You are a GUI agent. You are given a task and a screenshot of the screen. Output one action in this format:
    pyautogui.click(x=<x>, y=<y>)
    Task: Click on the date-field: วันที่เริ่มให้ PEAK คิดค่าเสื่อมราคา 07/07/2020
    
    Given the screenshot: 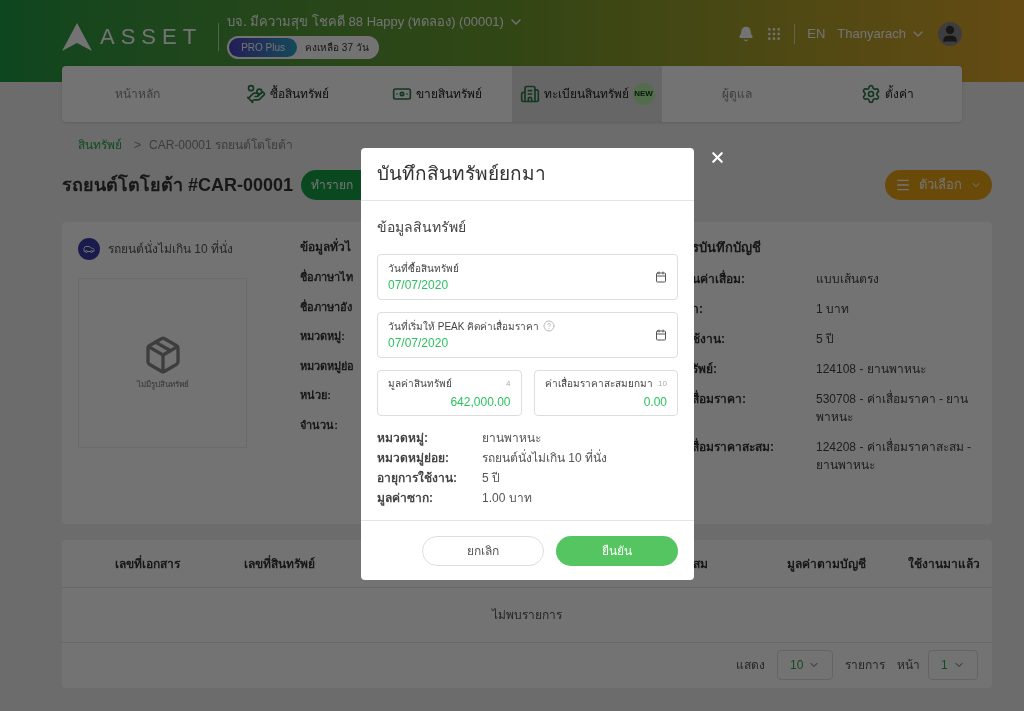 What is the action you would take?
    pyautogui.click(x=527, y=335)
    